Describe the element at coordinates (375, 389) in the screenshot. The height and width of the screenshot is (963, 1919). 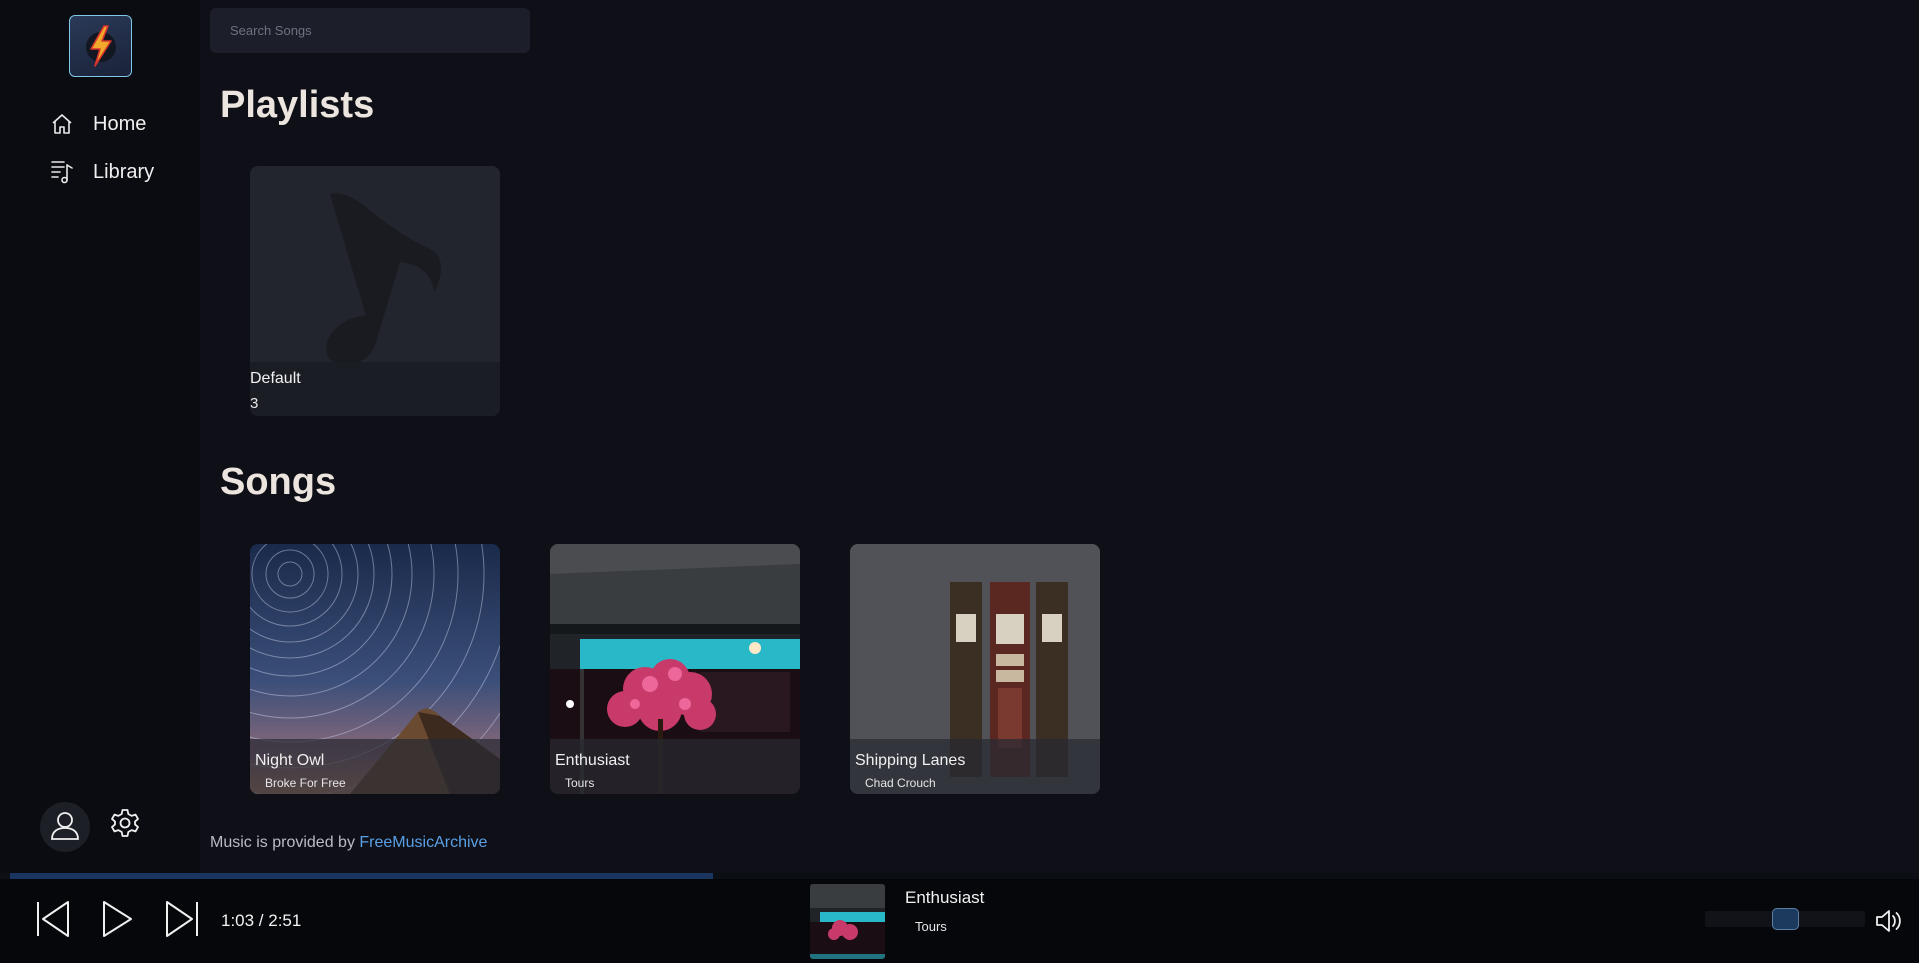
I see `card-caption: Default 3` at that location.